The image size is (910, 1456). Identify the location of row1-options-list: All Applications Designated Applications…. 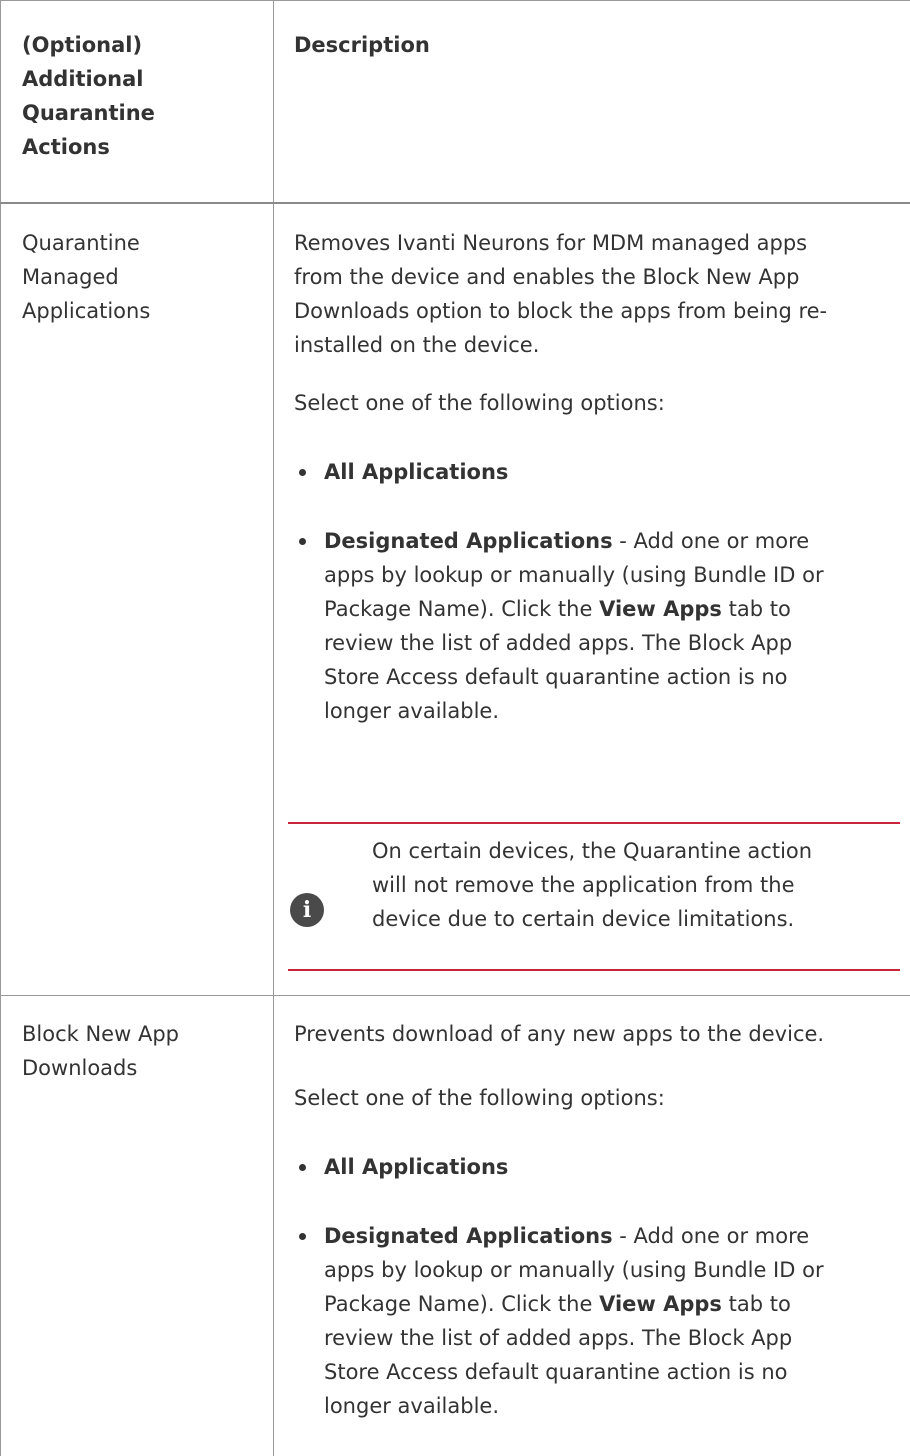
(594, 591).